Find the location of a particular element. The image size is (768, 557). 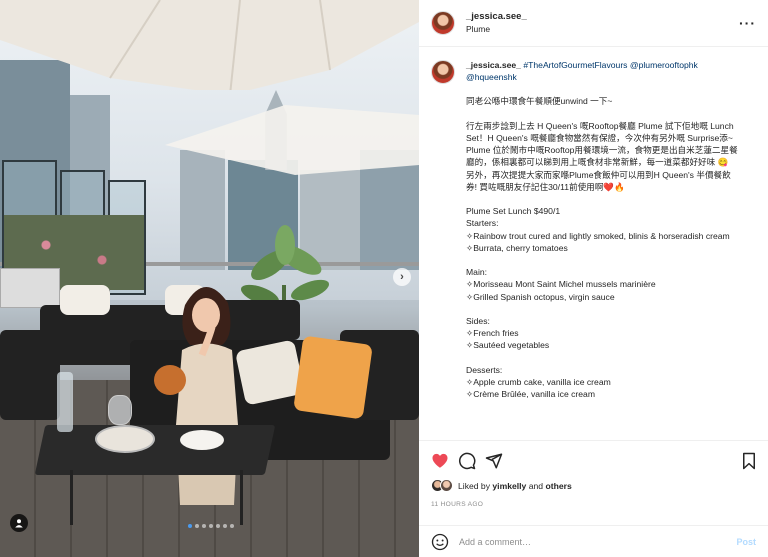

user-icon is located at coordinates (19, 523).